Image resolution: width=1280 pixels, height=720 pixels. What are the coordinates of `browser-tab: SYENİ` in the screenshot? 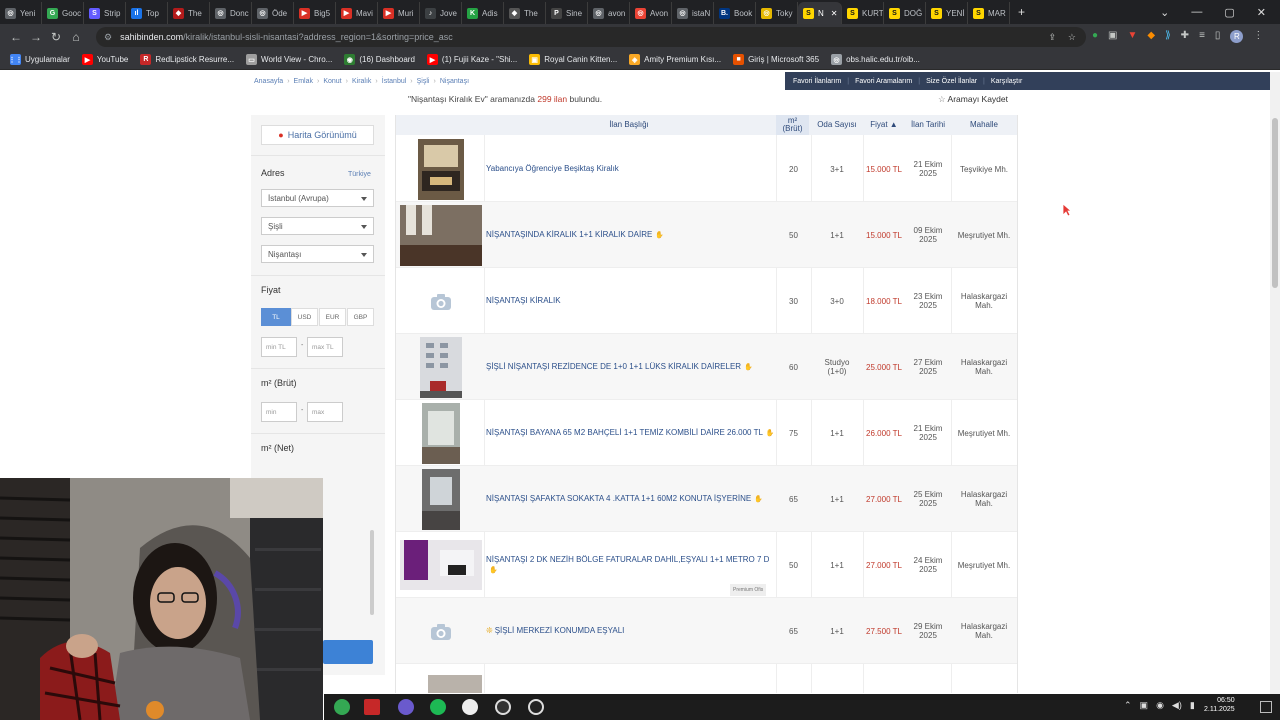 It's located at (947, 13).